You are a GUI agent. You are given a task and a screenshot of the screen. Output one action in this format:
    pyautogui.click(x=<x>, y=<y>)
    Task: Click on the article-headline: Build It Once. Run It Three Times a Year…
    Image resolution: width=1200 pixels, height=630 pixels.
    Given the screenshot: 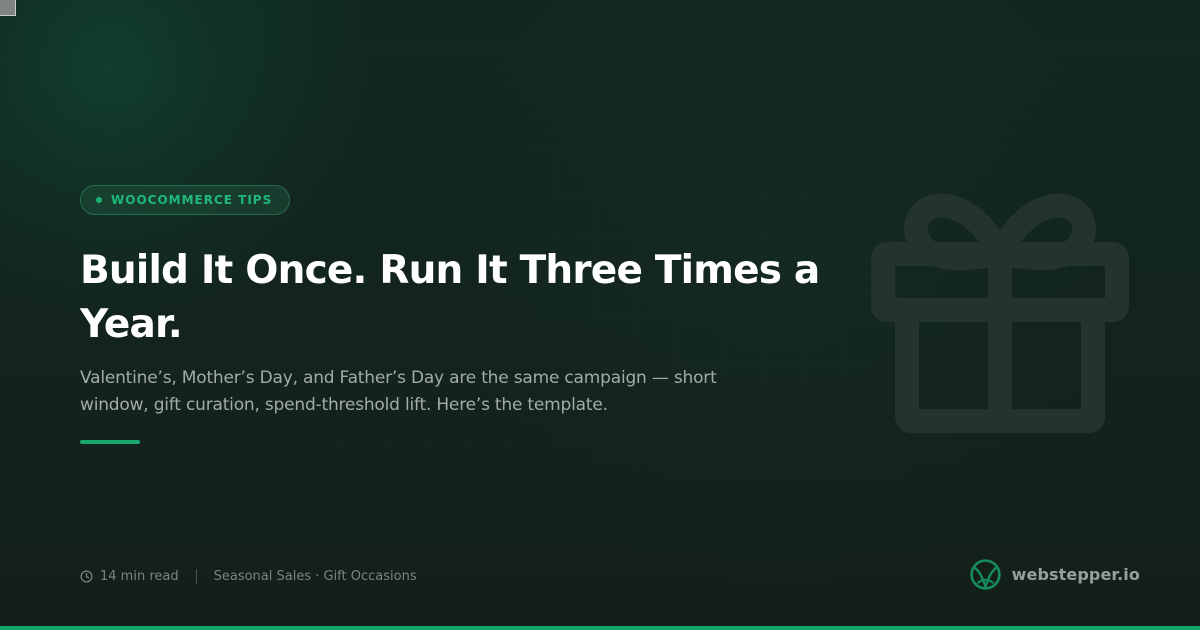 What is the action you would take?
    pyautogui.click(x=450, y=297)
    